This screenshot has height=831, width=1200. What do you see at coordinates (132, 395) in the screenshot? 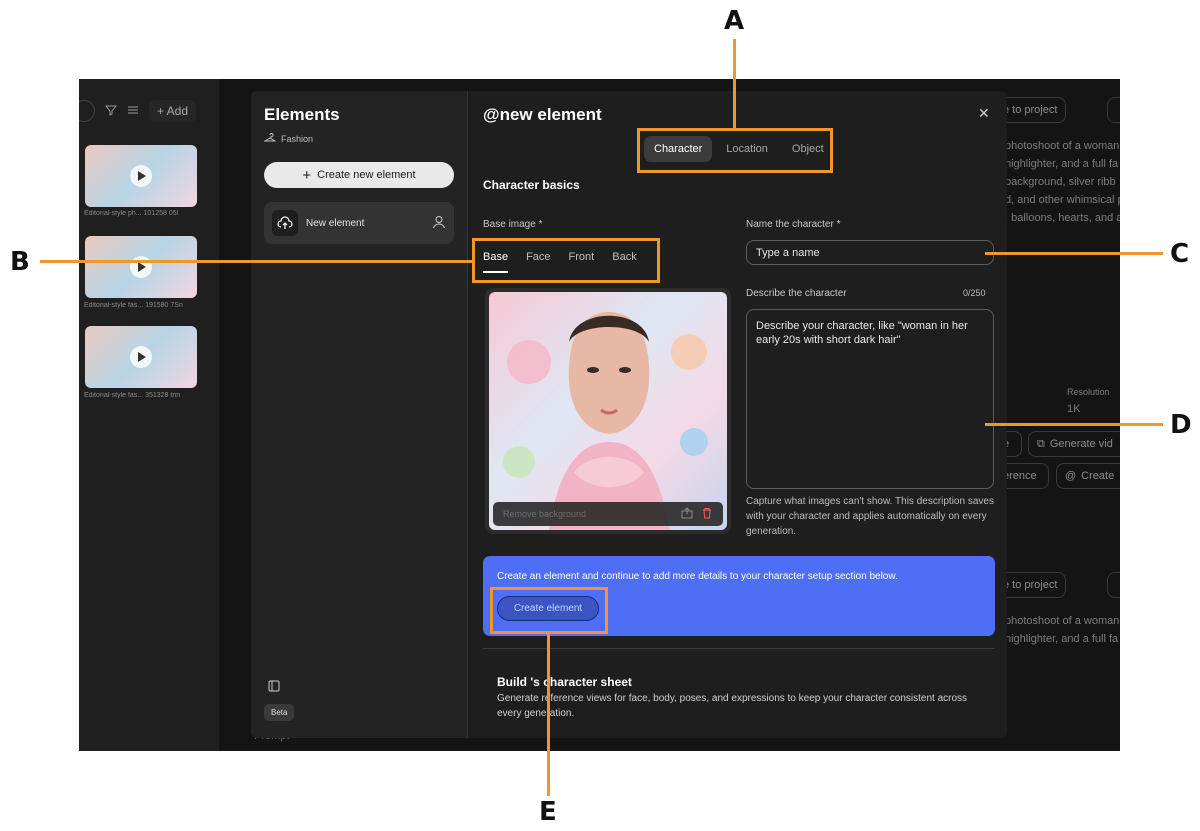
I see `asset-label: Editorial-style fas... 351328 tnn` at bounding box center [132, 395].